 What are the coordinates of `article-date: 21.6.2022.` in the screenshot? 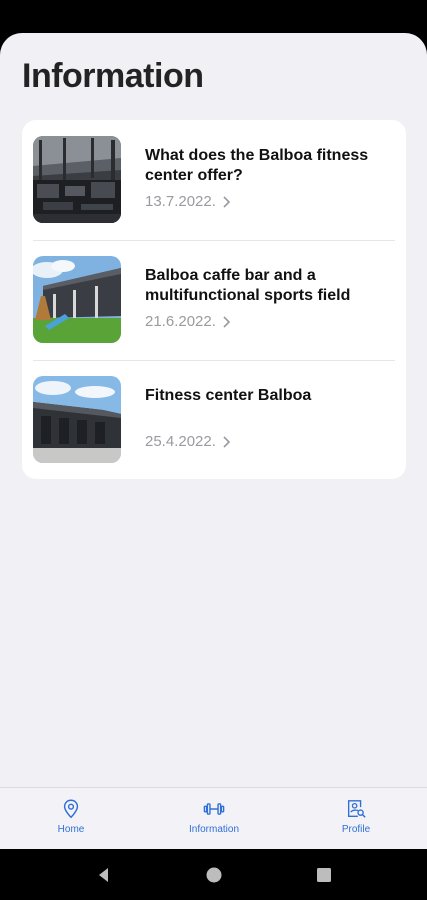 It's located at (180, 321).